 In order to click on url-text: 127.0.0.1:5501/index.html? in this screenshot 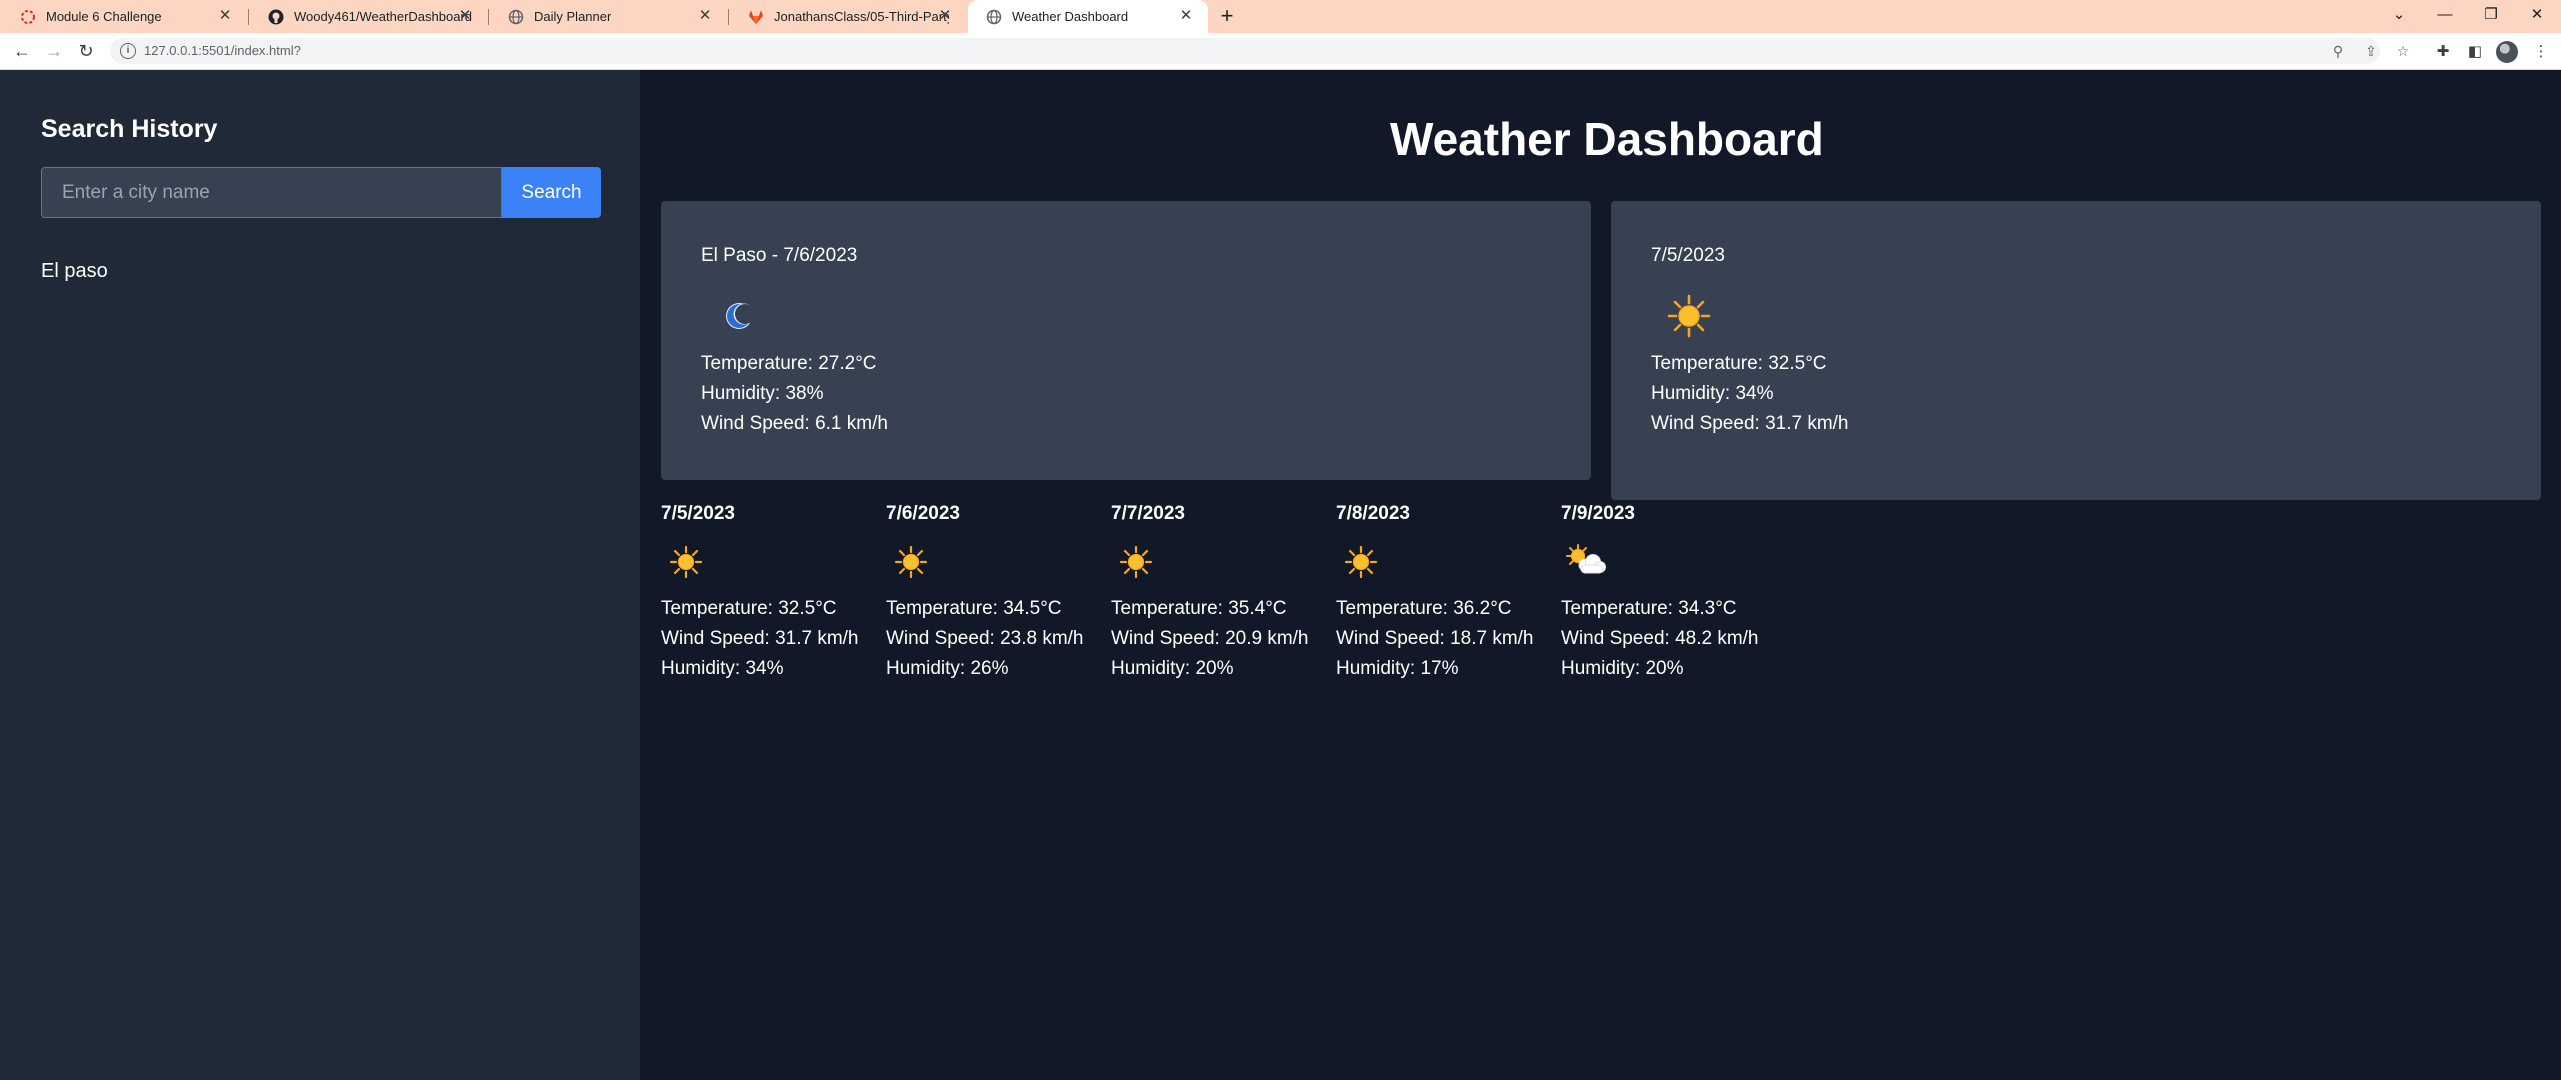, I will do `click(222, 50)`.